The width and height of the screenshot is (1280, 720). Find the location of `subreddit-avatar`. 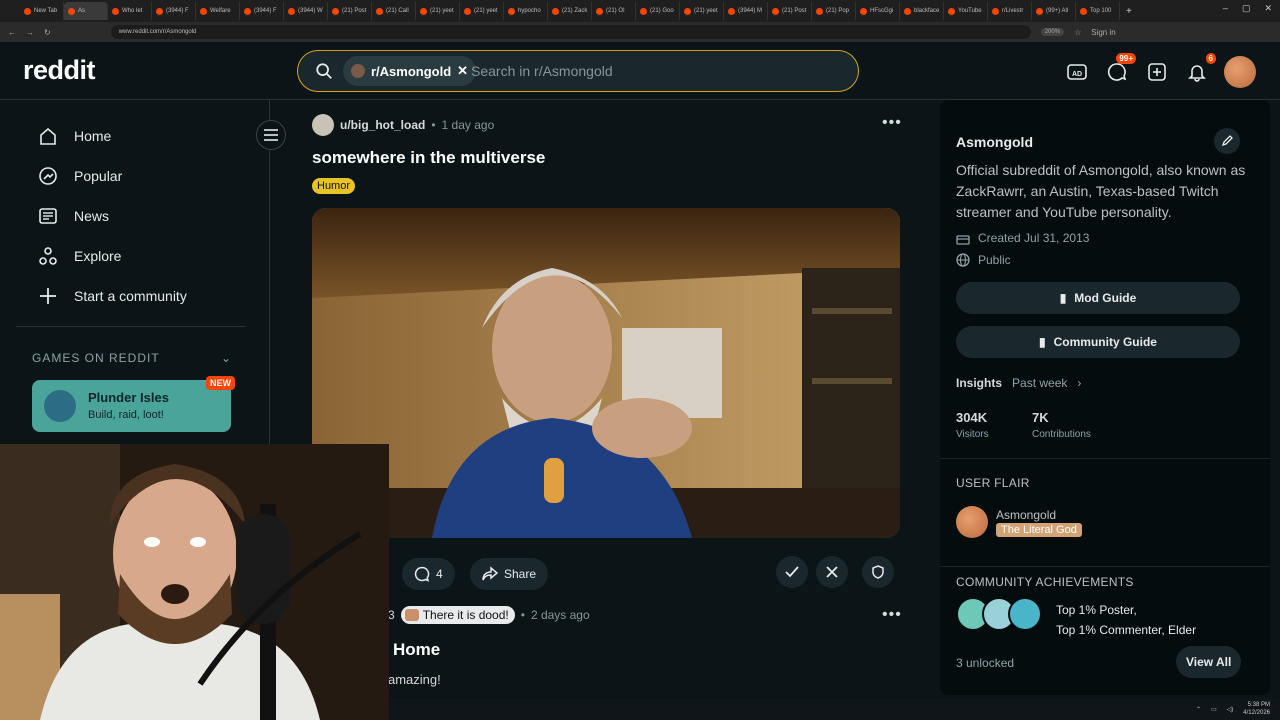

subreddit-avatar is located at coordinates (358, 71).